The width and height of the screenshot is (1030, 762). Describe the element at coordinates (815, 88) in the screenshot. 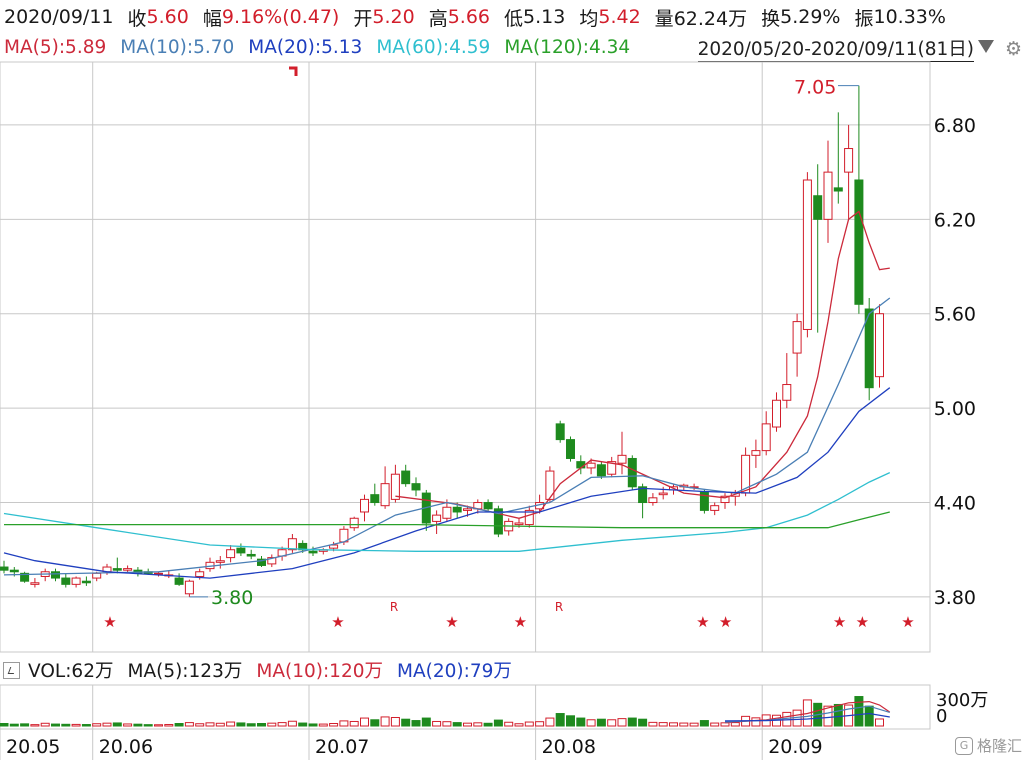

I see `high-annotation-label: 7.05` at that location.